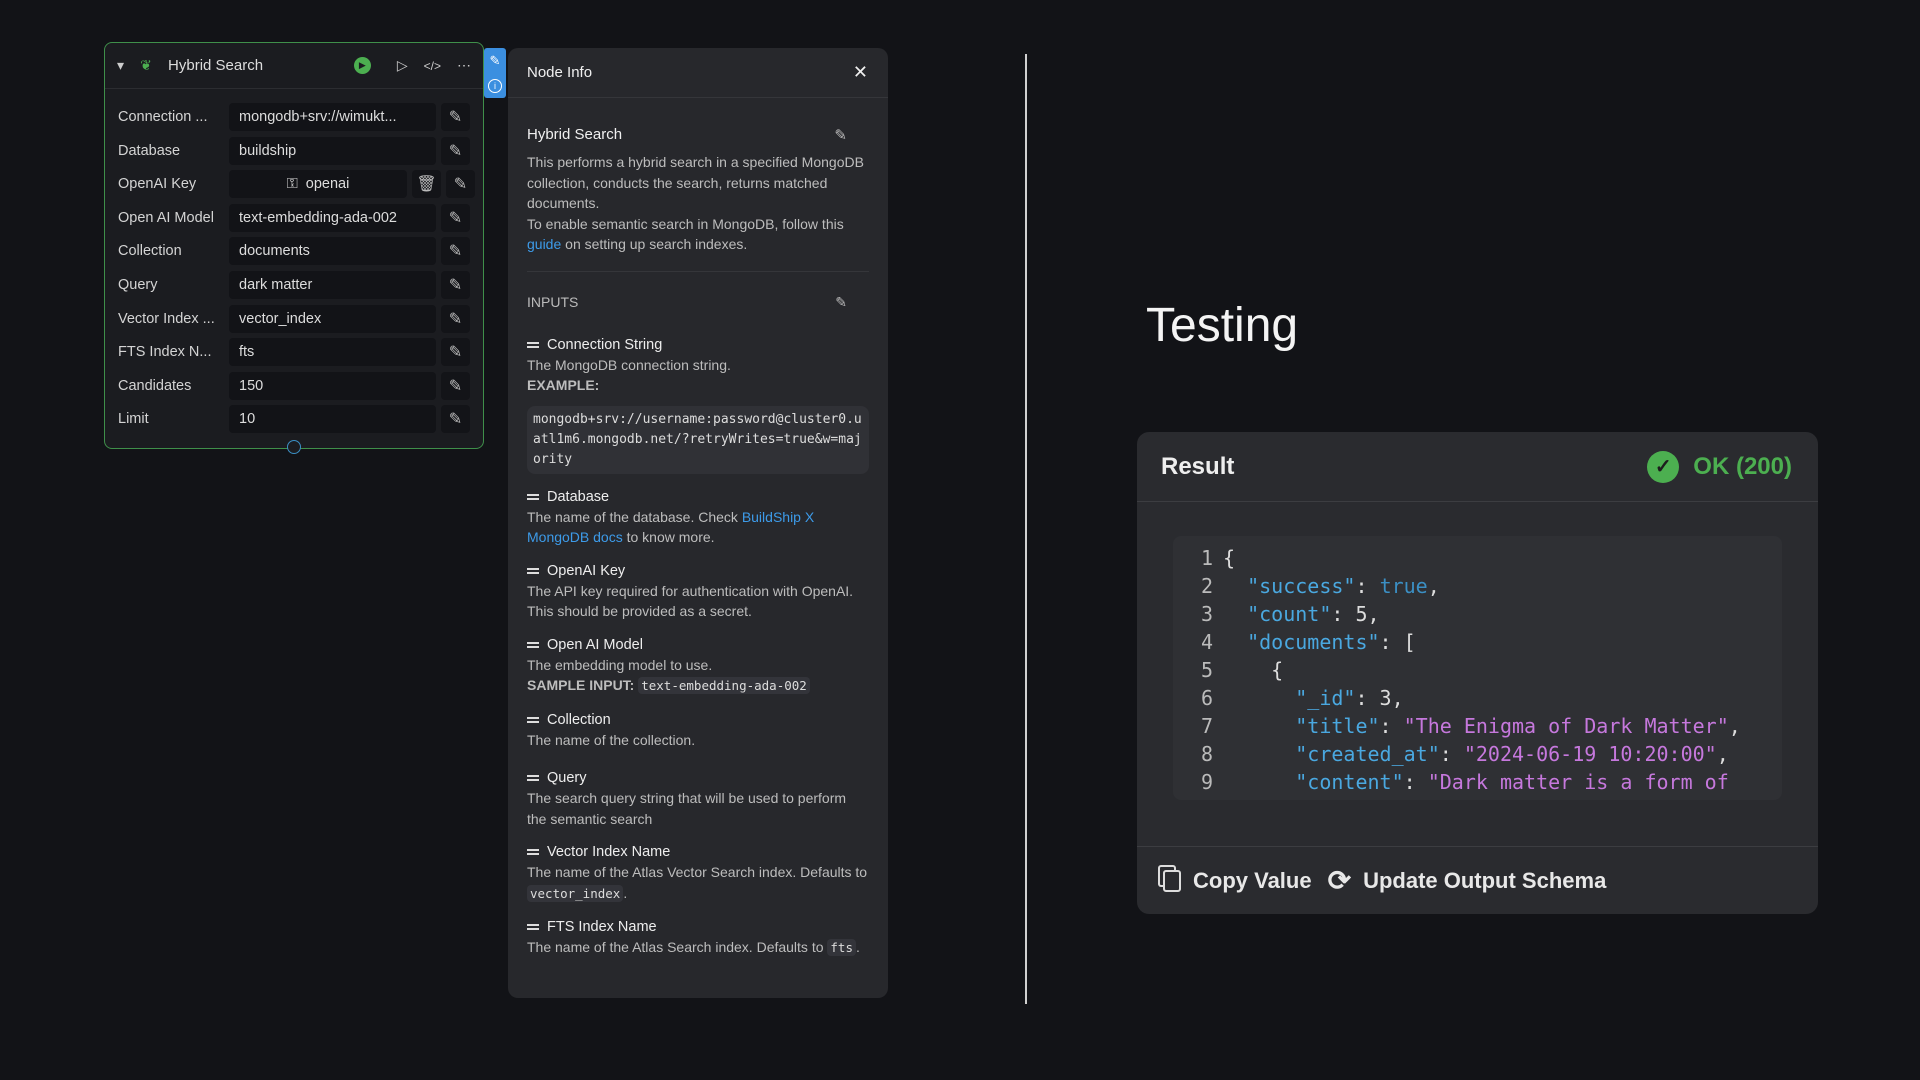  What do you see at coordinates (563, 385) in the screenshot?
I see `example-label: EXAMPLE:` at bounding box center [563, 385].